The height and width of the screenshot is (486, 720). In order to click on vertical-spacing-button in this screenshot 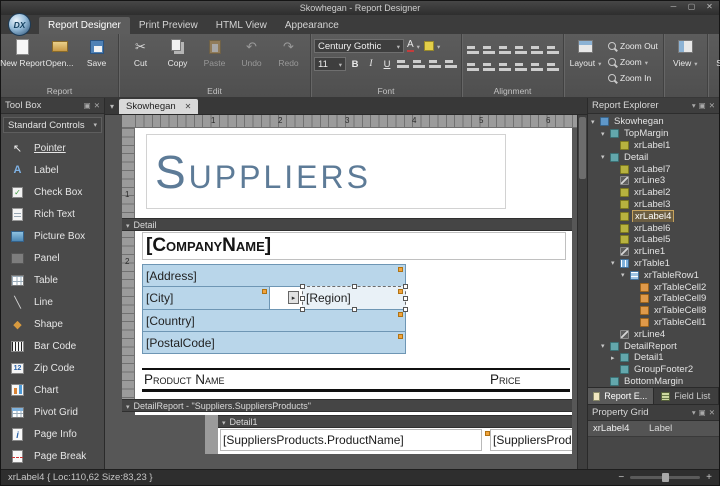, I will do `click(536, 65)`.